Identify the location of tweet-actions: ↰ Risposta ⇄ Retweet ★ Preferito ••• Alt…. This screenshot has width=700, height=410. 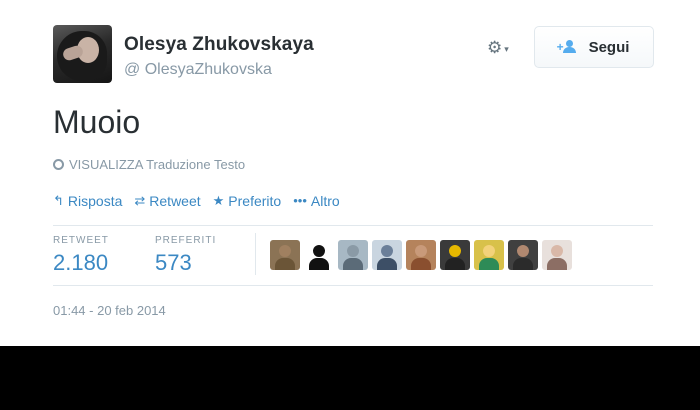
(196, 201).